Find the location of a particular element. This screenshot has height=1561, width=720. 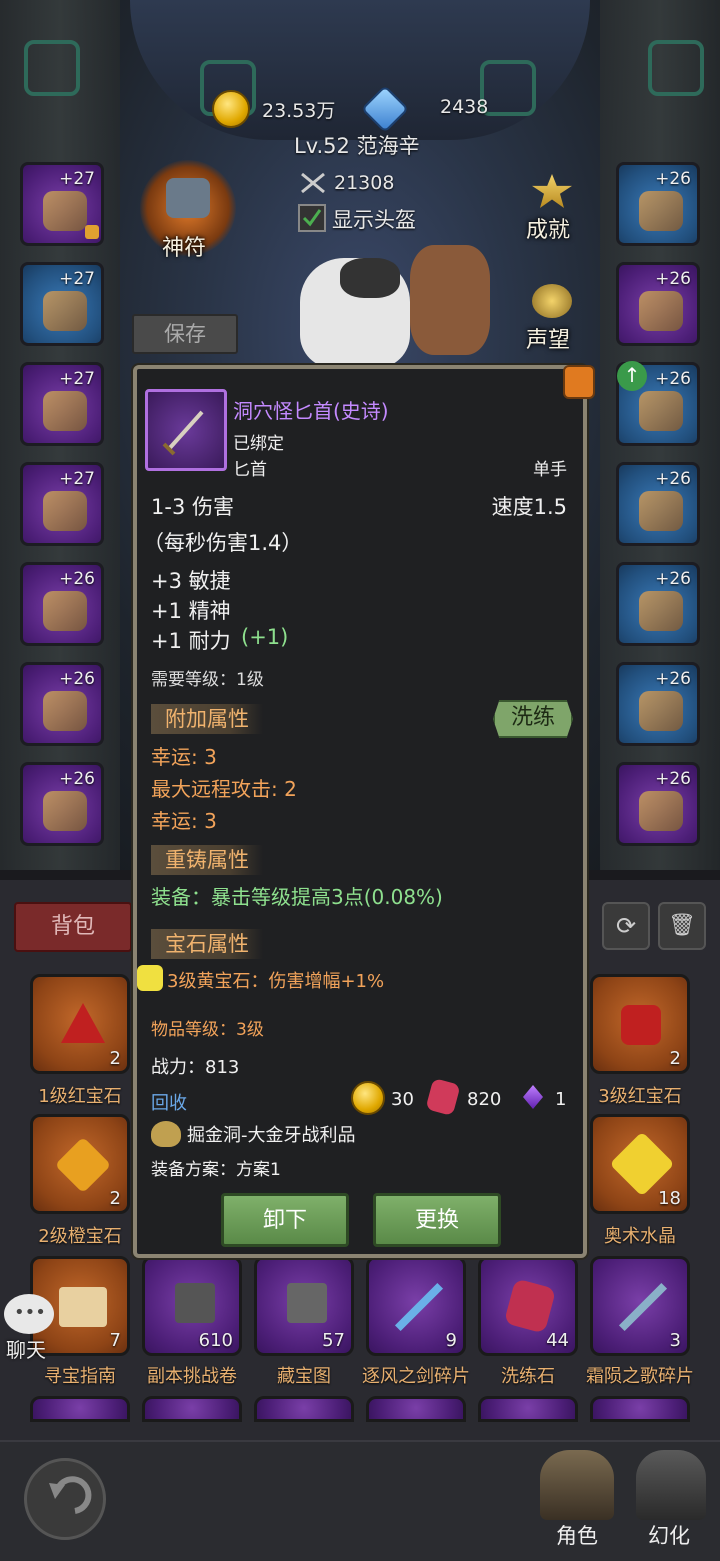

recycle-label: 回收 is located at coordinates (169, 1102).